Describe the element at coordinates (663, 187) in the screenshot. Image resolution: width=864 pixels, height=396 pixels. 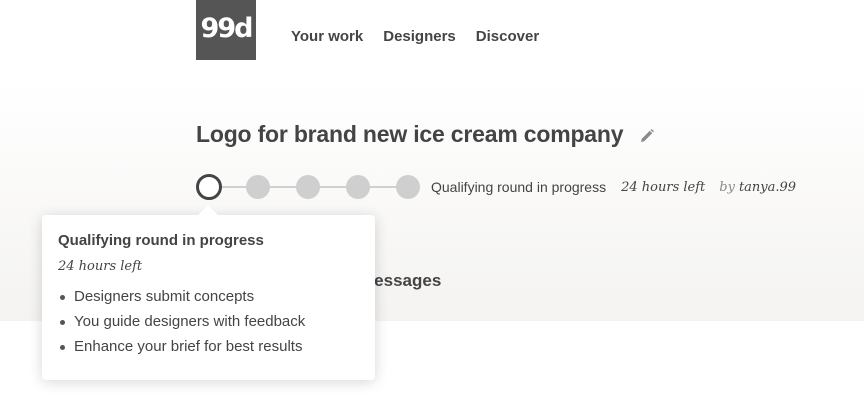
I see `time-left: 24 hours left` at that location.